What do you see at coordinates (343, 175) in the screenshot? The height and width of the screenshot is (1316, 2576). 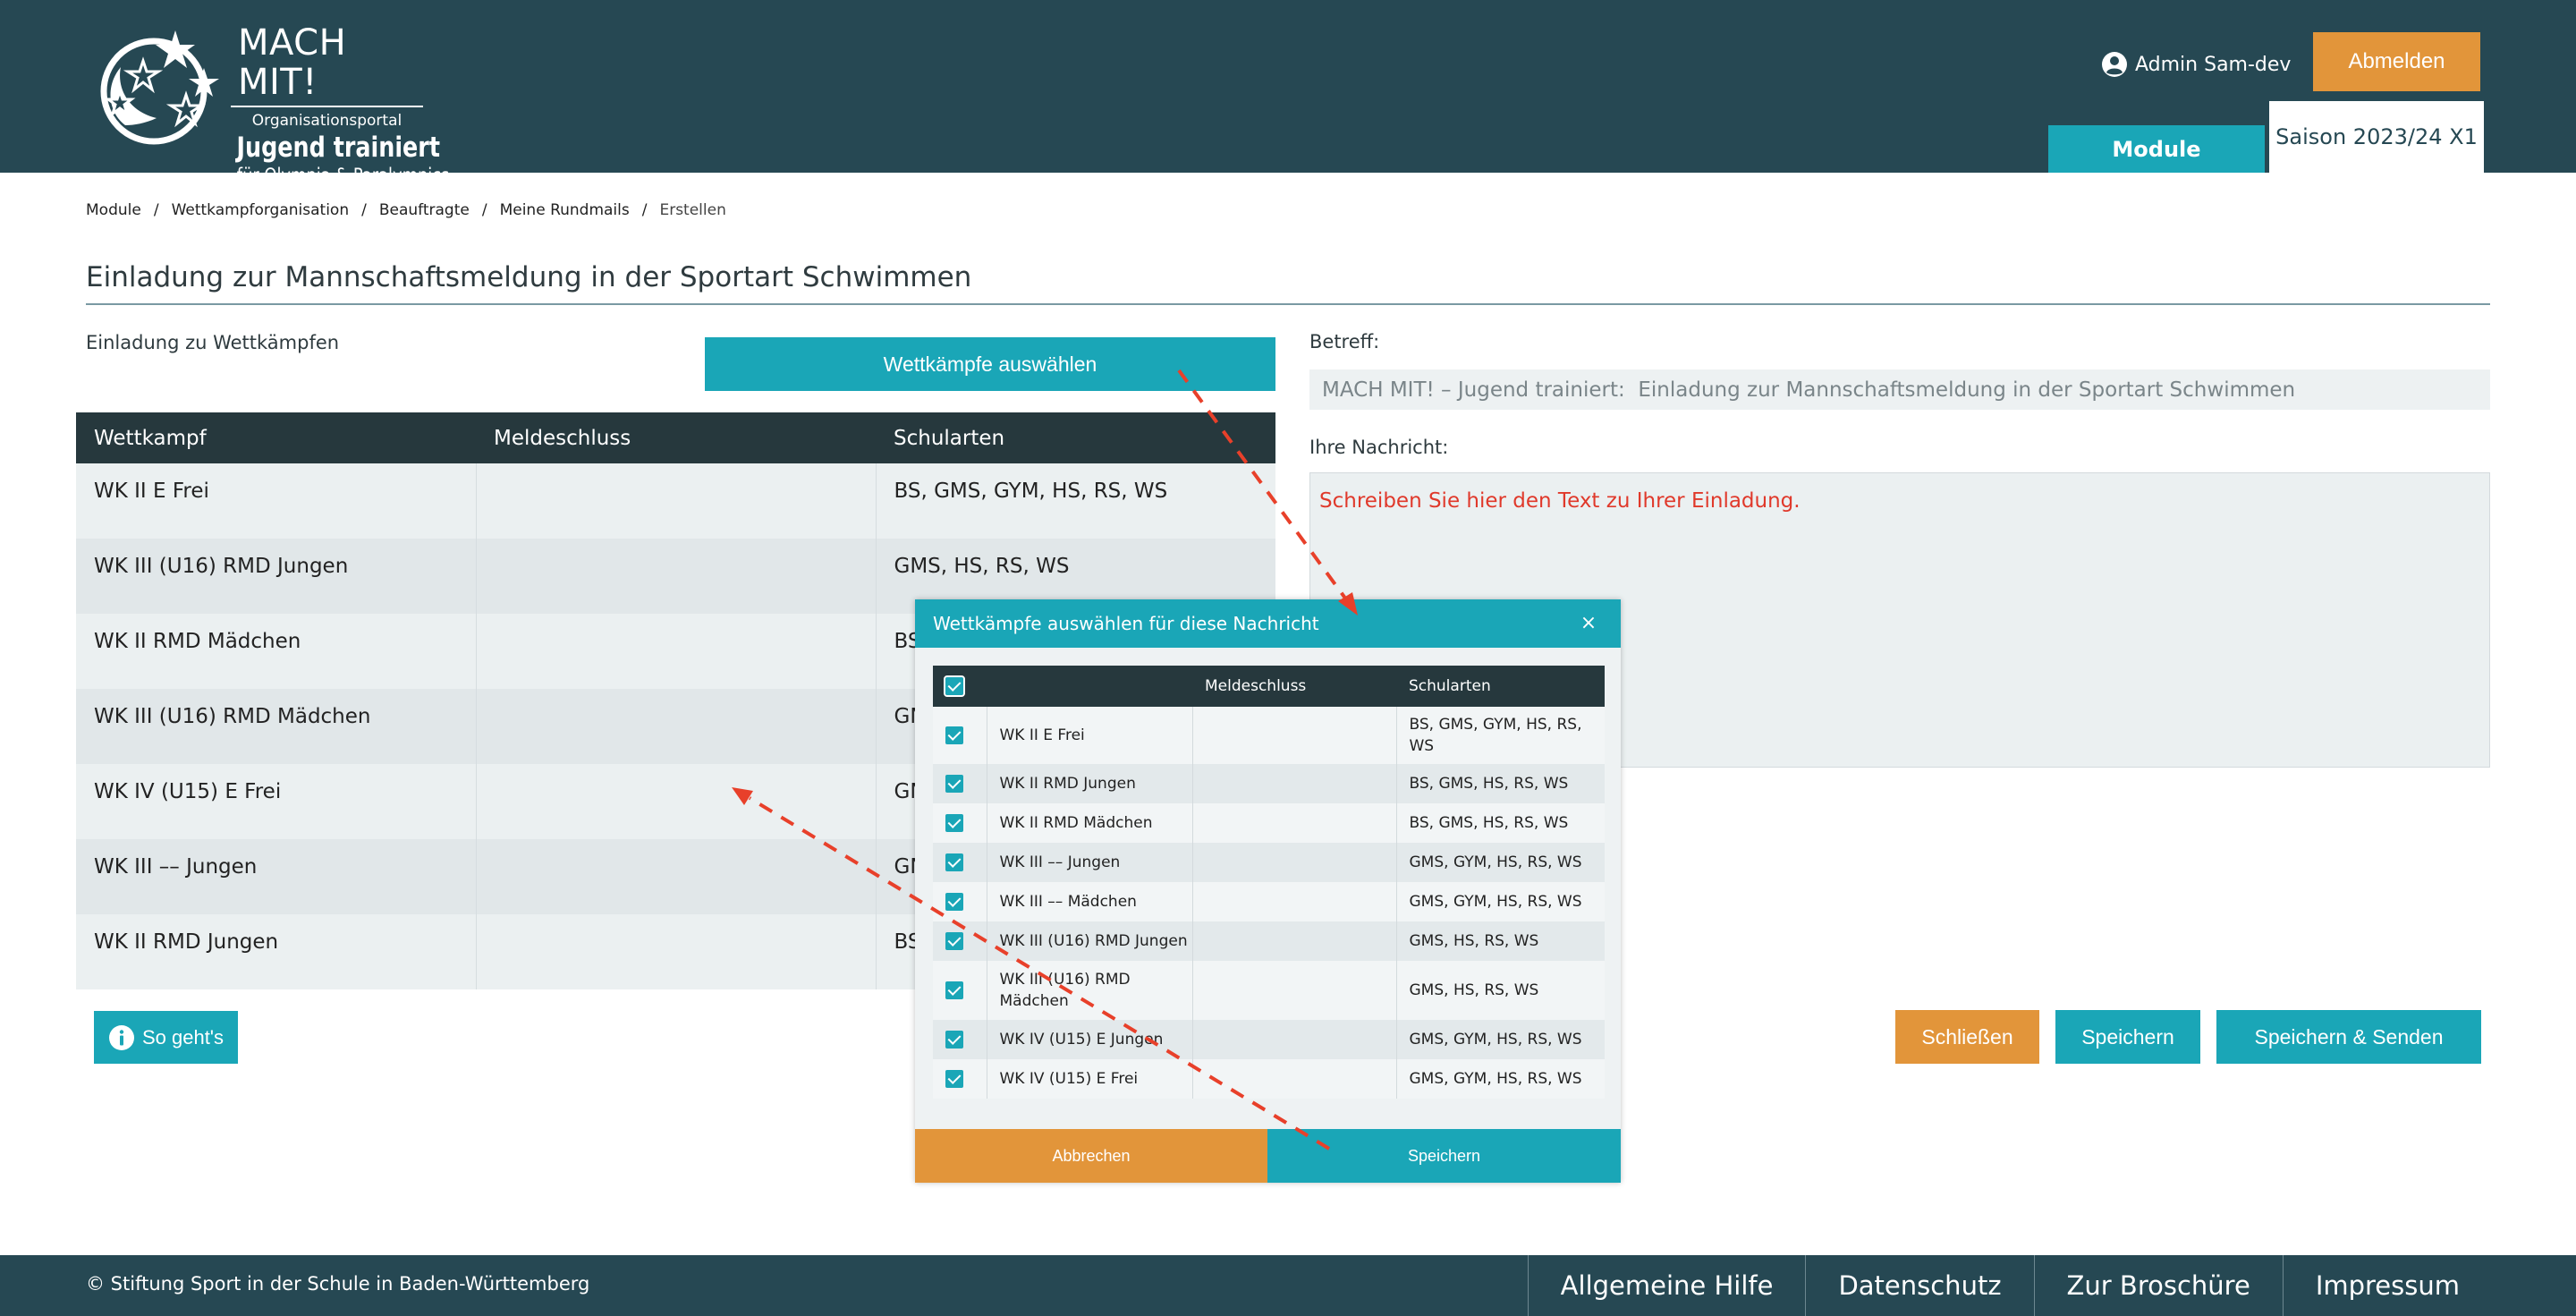 I see `logo-tagline: für Olympia & Paralympics` at bounding box center [343, 175].